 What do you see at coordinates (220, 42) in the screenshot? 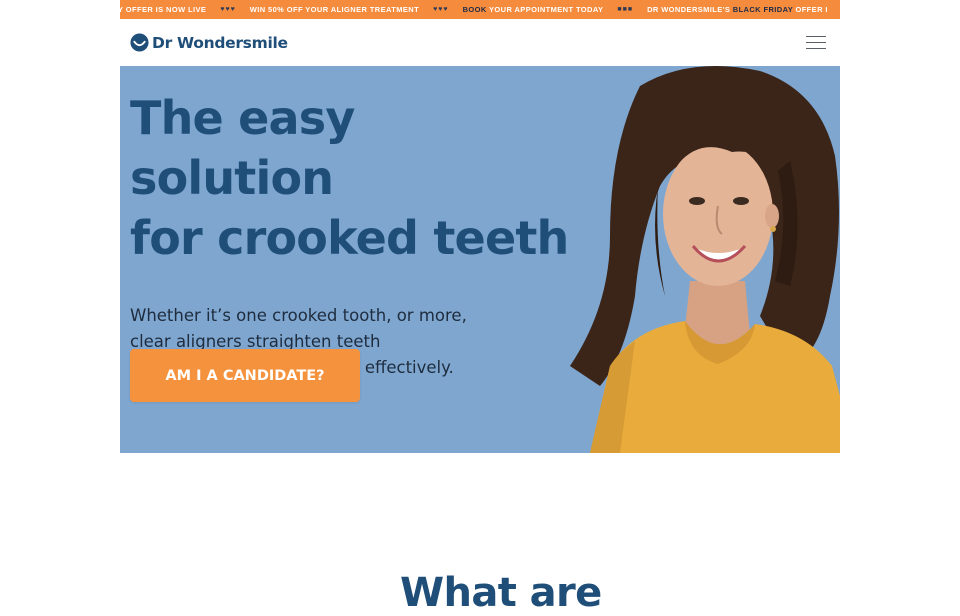
I see `brand-name: Dr Wondersmile` at bounding box center [220, 42].